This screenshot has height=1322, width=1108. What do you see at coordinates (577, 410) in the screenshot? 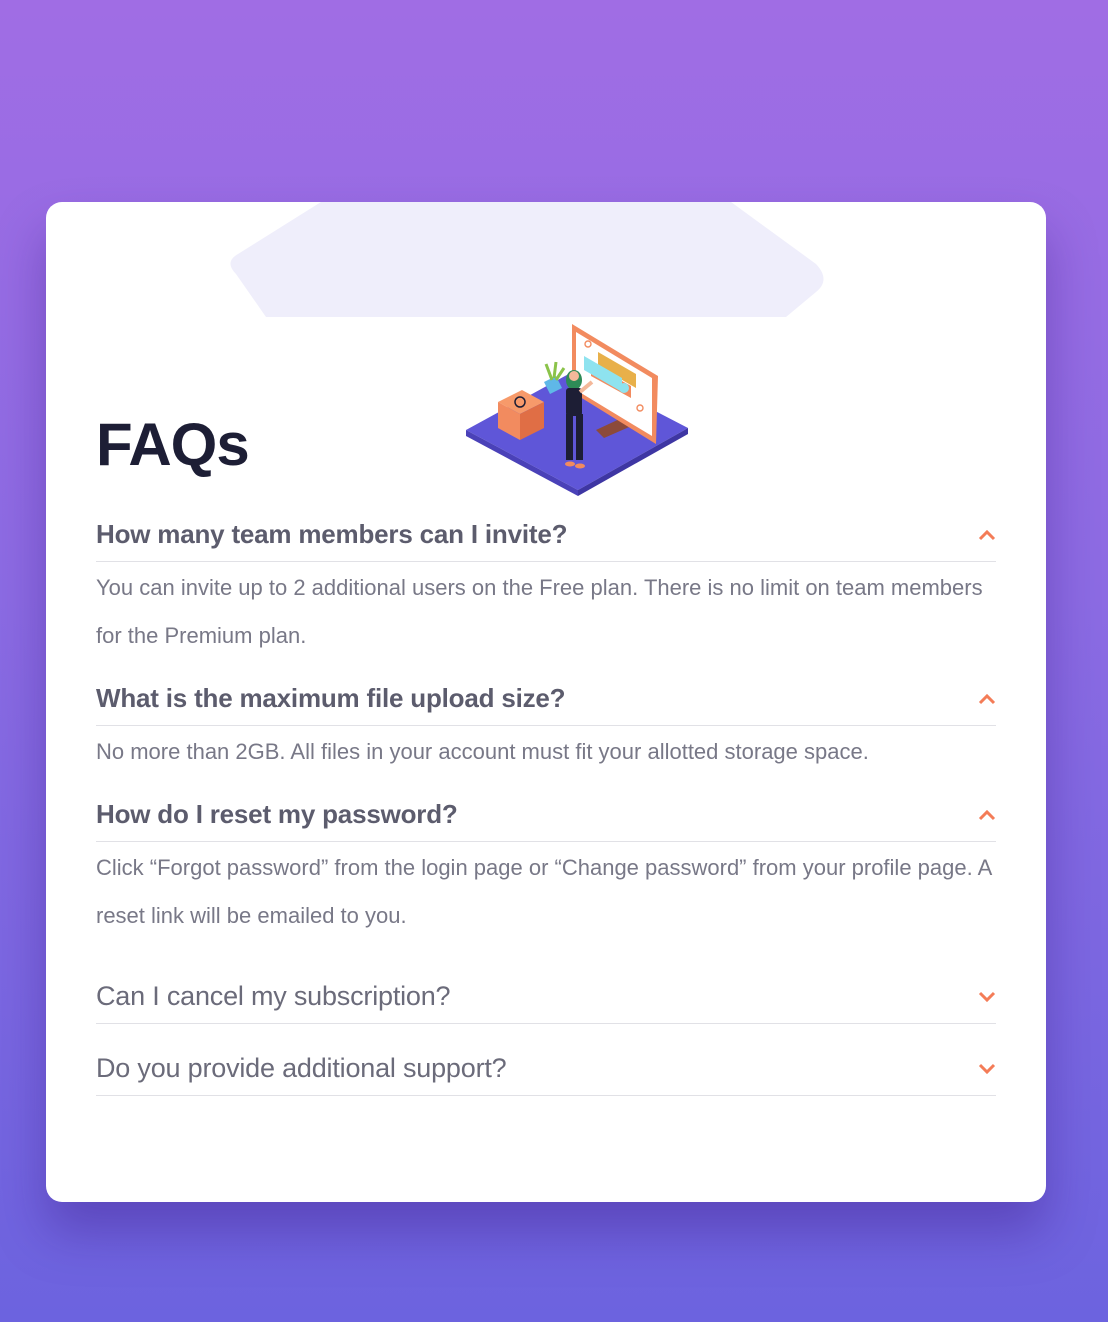
I see `woman-at-computer-illustration` at bounding box center [577, 410].